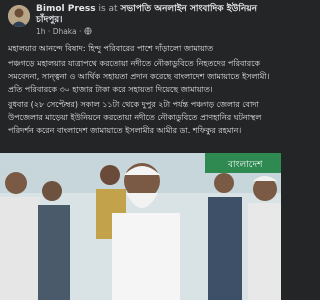 The image size is (320, 300). Describe the element at coordinates (66, 9) in the screenshot. I see `author-name: Bimol Press` at that location.